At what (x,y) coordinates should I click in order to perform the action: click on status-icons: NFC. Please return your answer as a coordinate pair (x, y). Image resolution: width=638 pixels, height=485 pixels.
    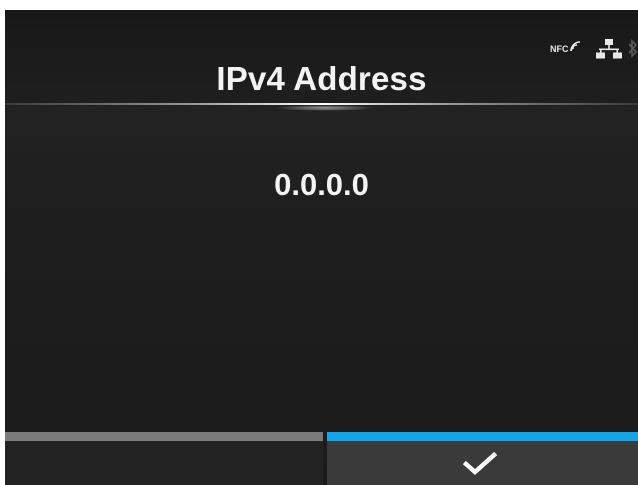
    Looking at the image, I should click on (594, 49).